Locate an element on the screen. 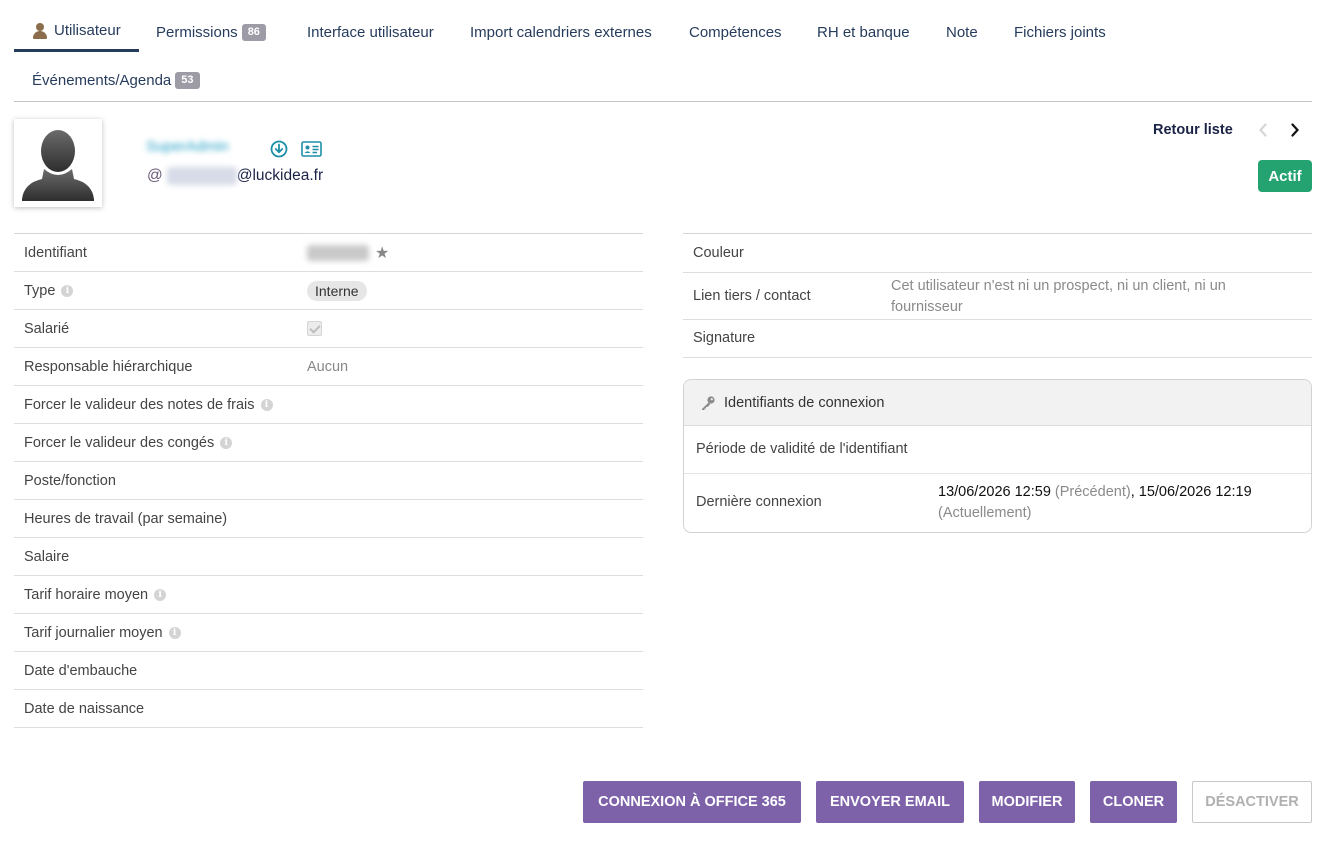 The image size is (1338, 843). download-icon is located at coordinates (279, 149).